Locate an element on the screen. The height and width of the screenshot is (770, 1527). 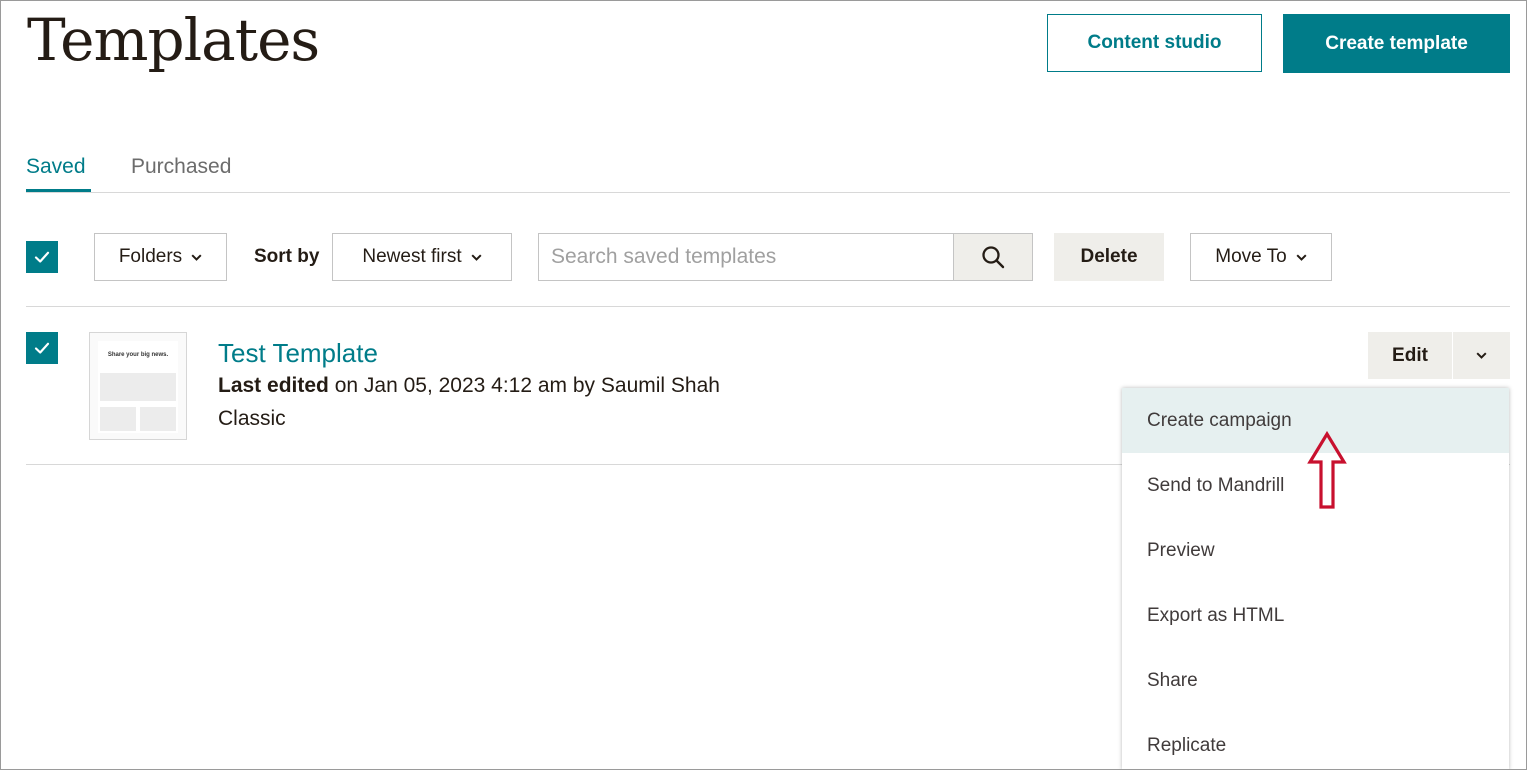
template-name-link: Test Template is located at coordinates (298, 353).